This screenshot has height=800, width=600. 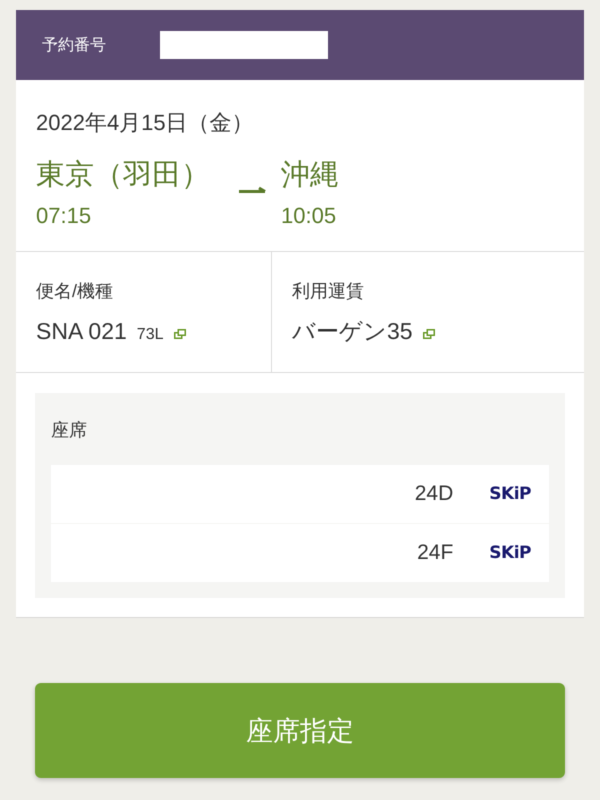 I want to click on seat-number: 24F, so click(x=435, y=553).